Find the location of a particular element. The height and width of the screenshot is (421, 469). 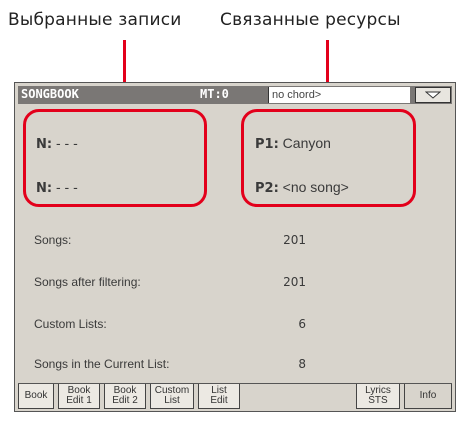

stat-filtered-label: Songs after filtering: is located at coordinates (87, 282).